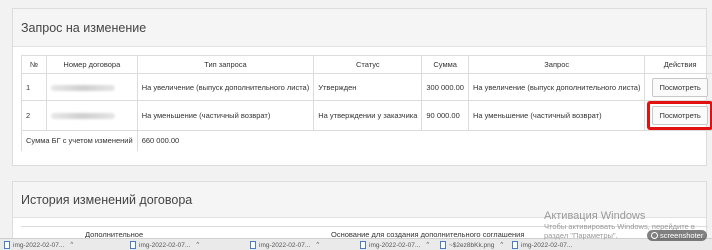 This screenshot has width=712, height=250. I want to click on col-status: Статус, so click(368, 64).